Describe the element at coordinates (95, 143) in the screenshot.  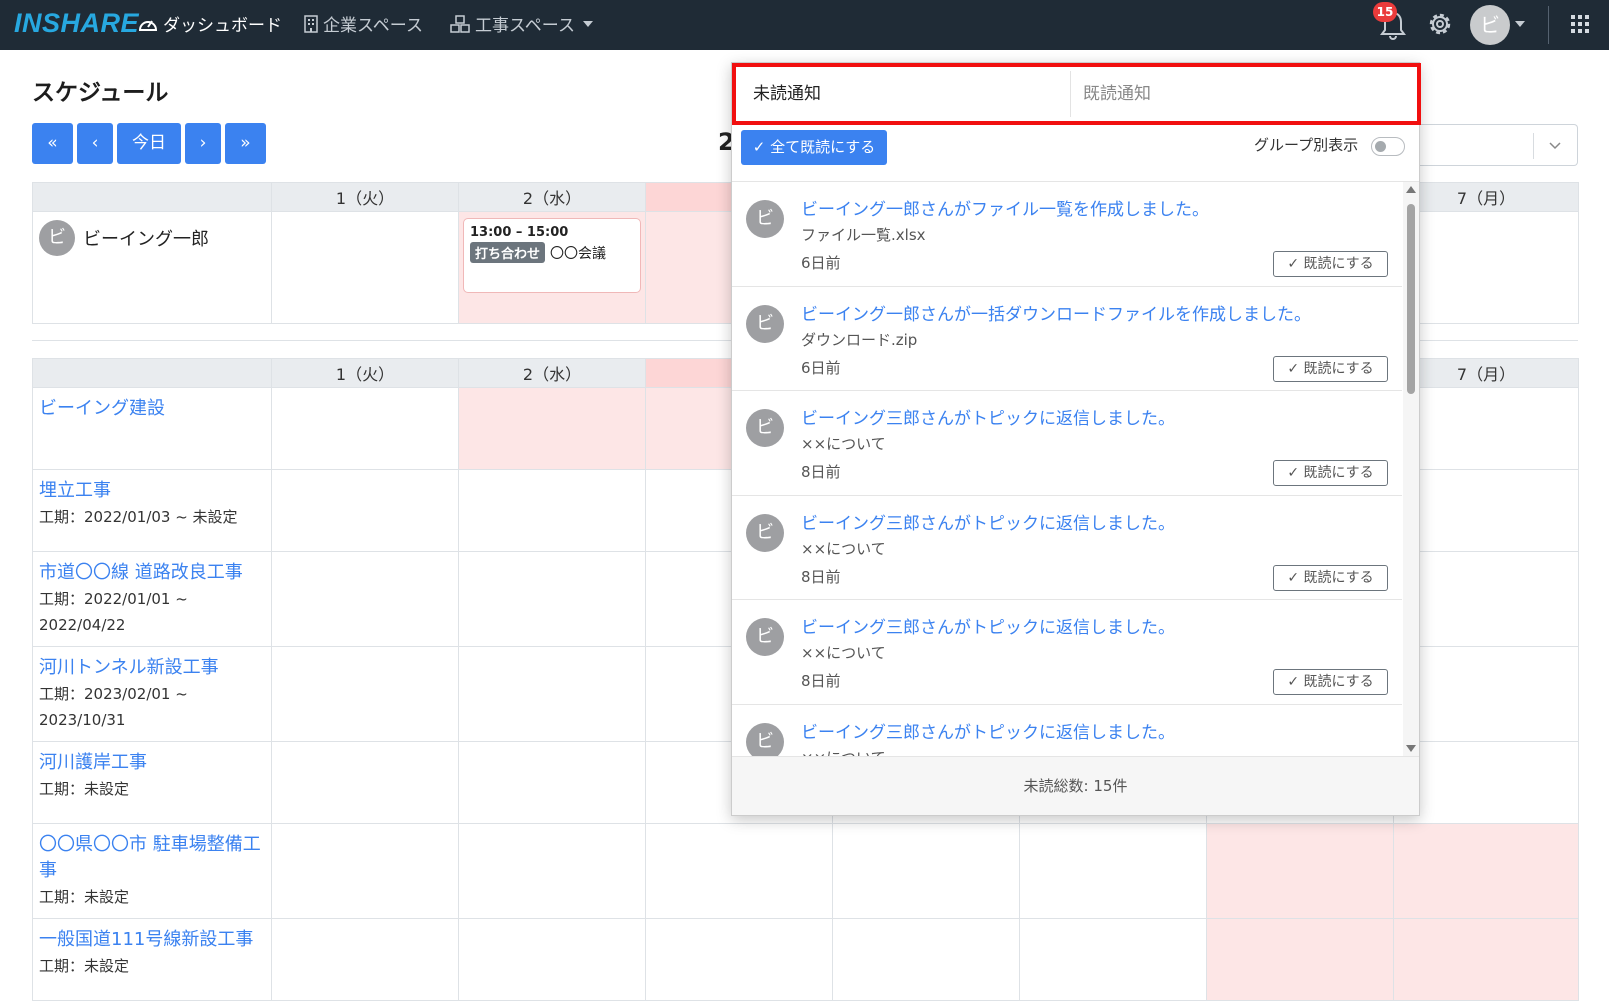
I see `prev-button: ‹` at that location.